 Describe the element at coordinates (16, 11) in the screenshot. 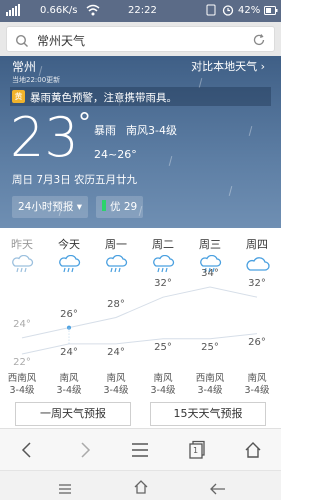

I see `signal-icon` at that location.